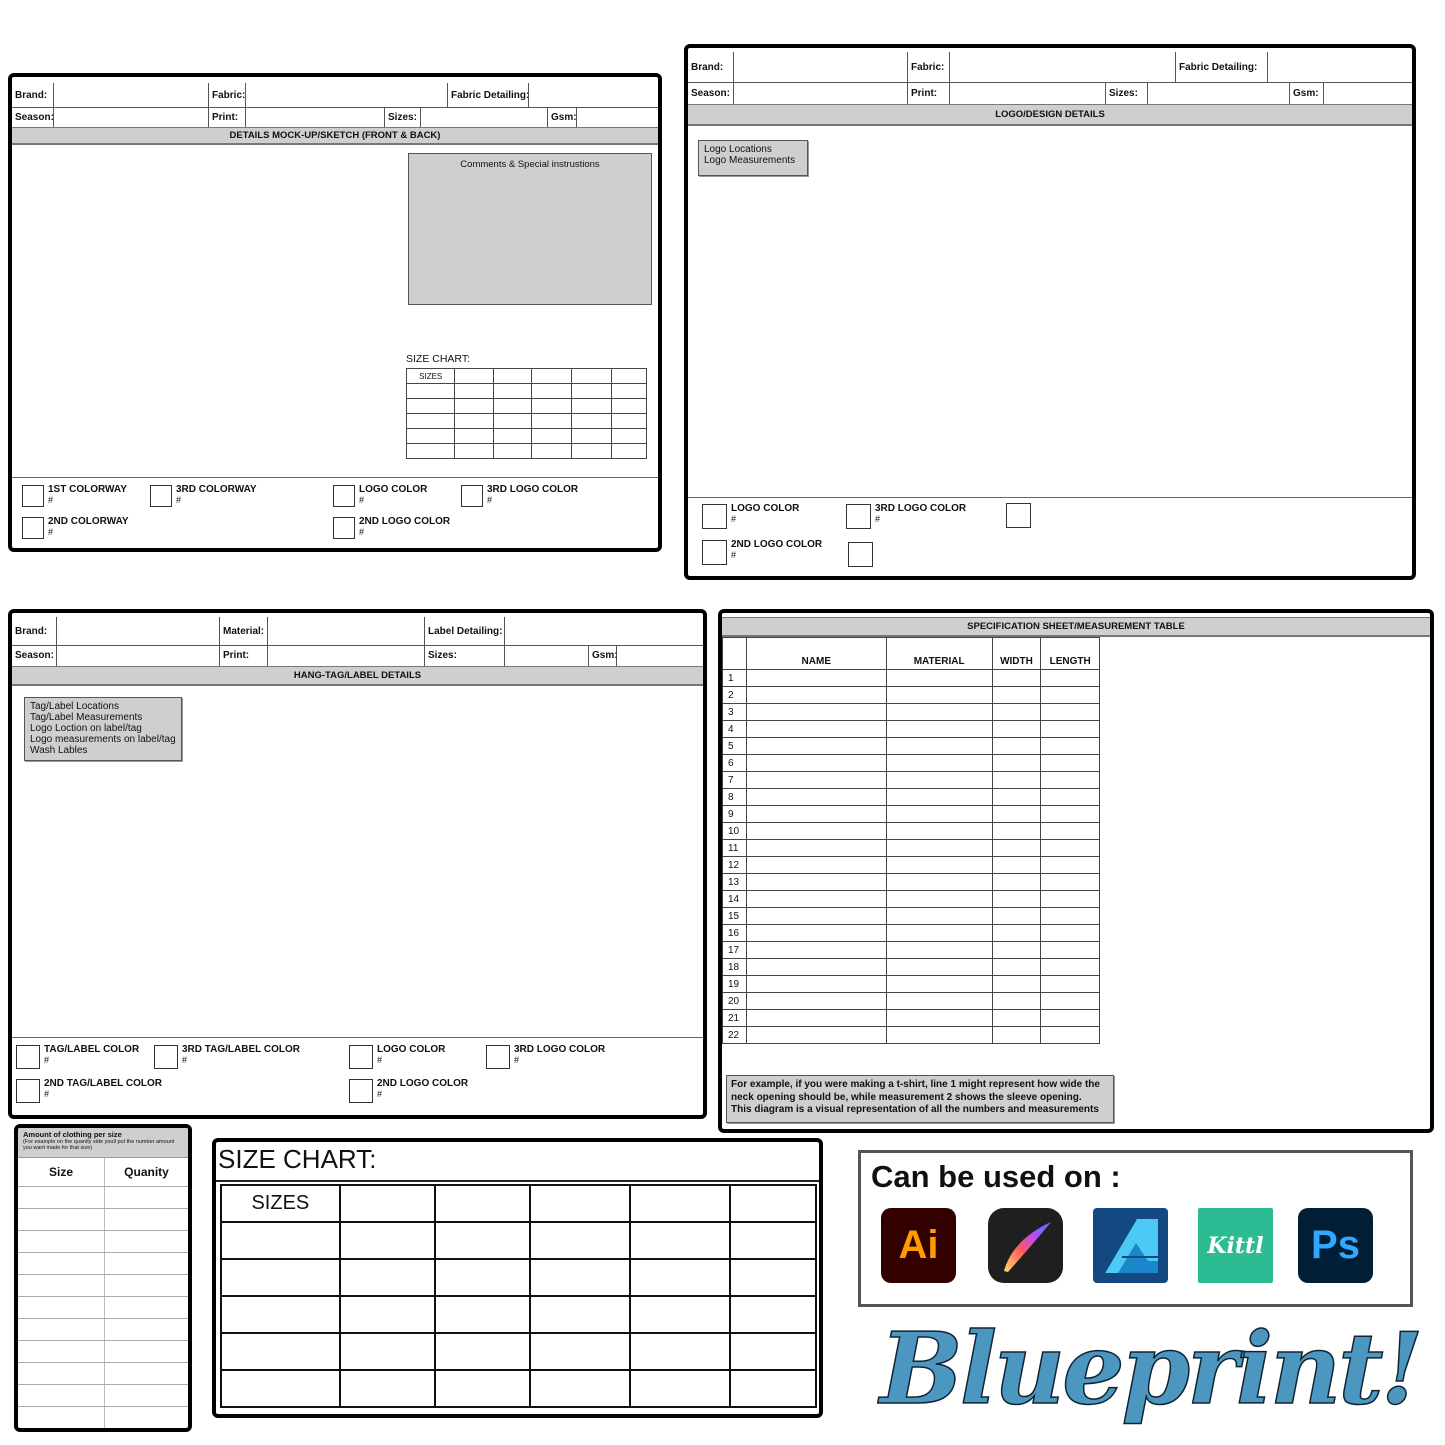  I want to click on material-field, so click(346, 631).